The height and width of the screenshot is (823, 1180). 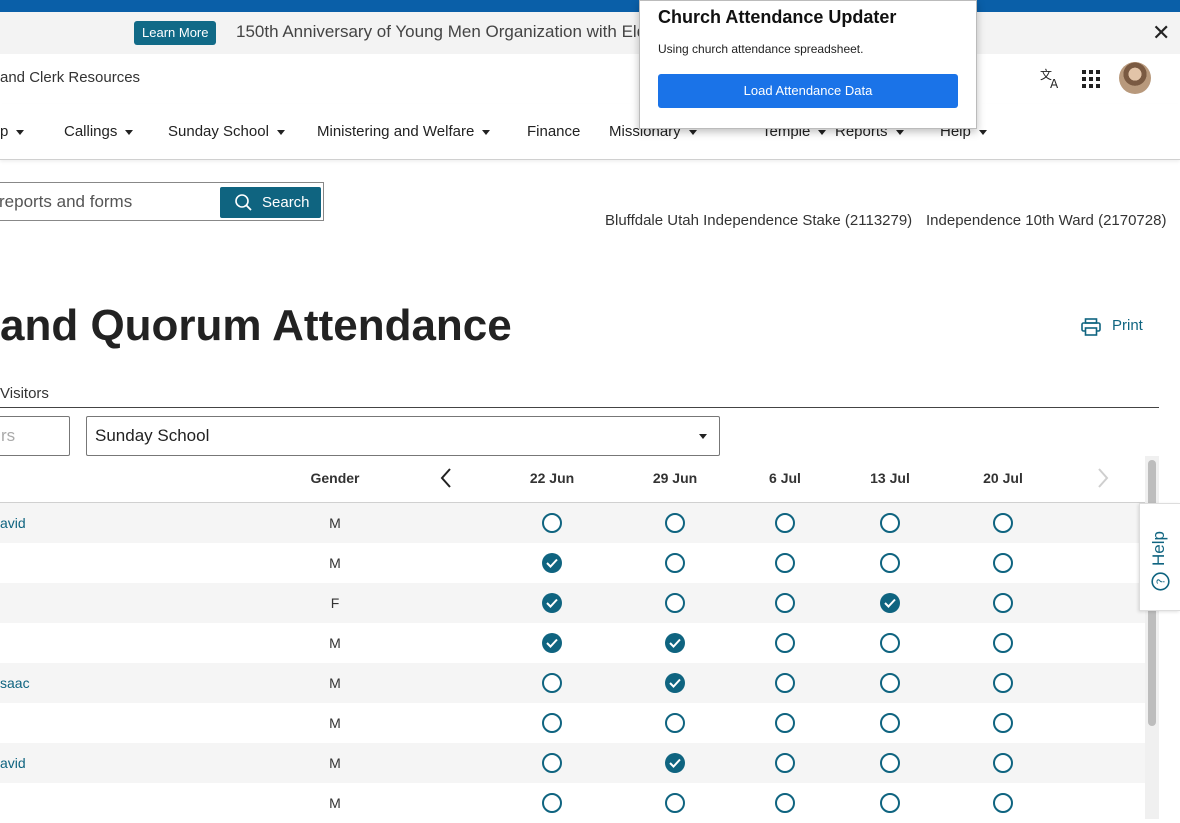 I want to click on organization-select: Sunday School, so click(x=403, y=436).